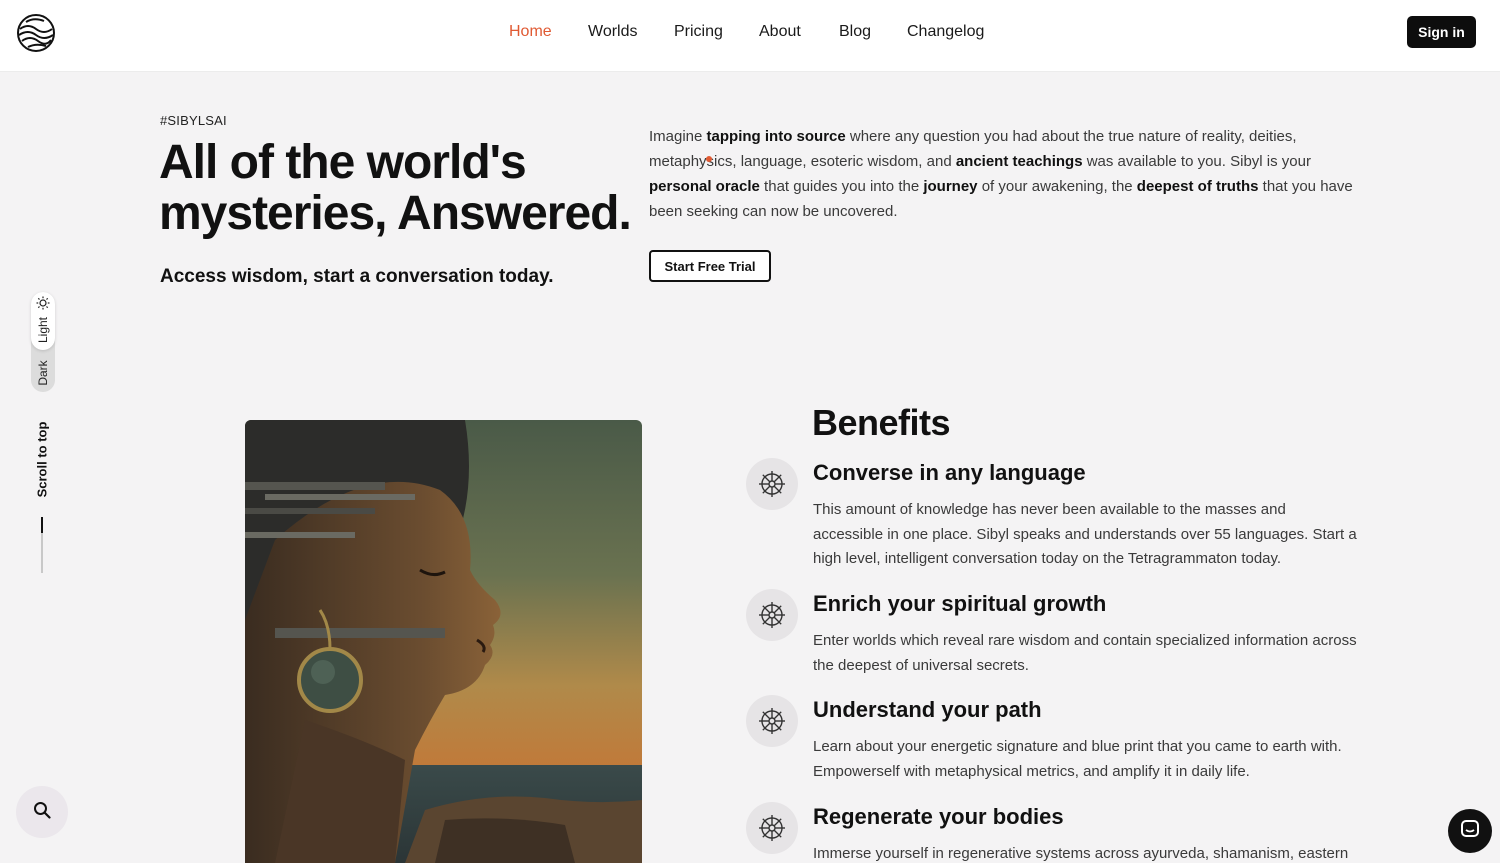  I want to click on hero-text: that guides you into the, so click(841, 186).